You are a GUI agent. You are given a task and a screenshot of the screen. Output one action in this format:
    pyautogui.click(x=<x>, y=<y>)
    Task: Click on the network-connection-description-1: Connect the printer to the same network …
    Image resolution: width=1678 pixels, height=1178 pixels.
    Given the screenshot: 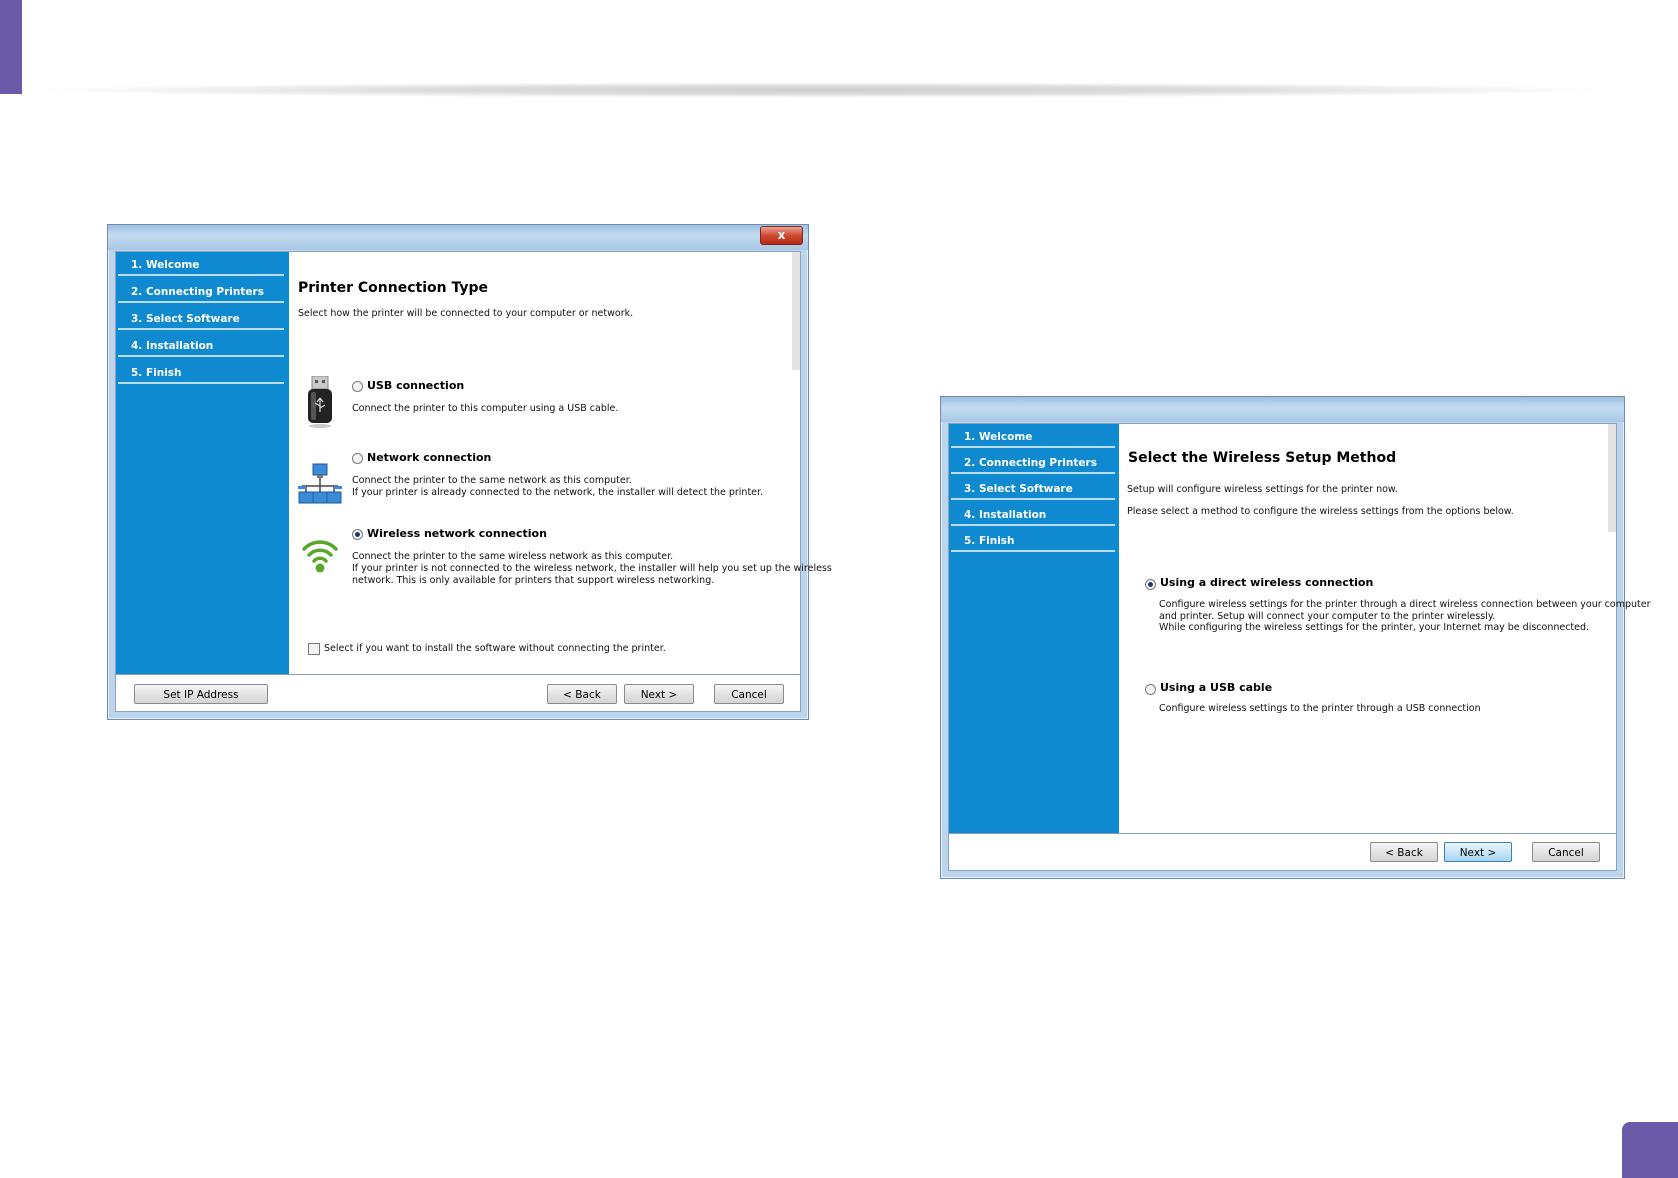 What is the action you would take?
    pyautogui.click(x=492, y=480)
    